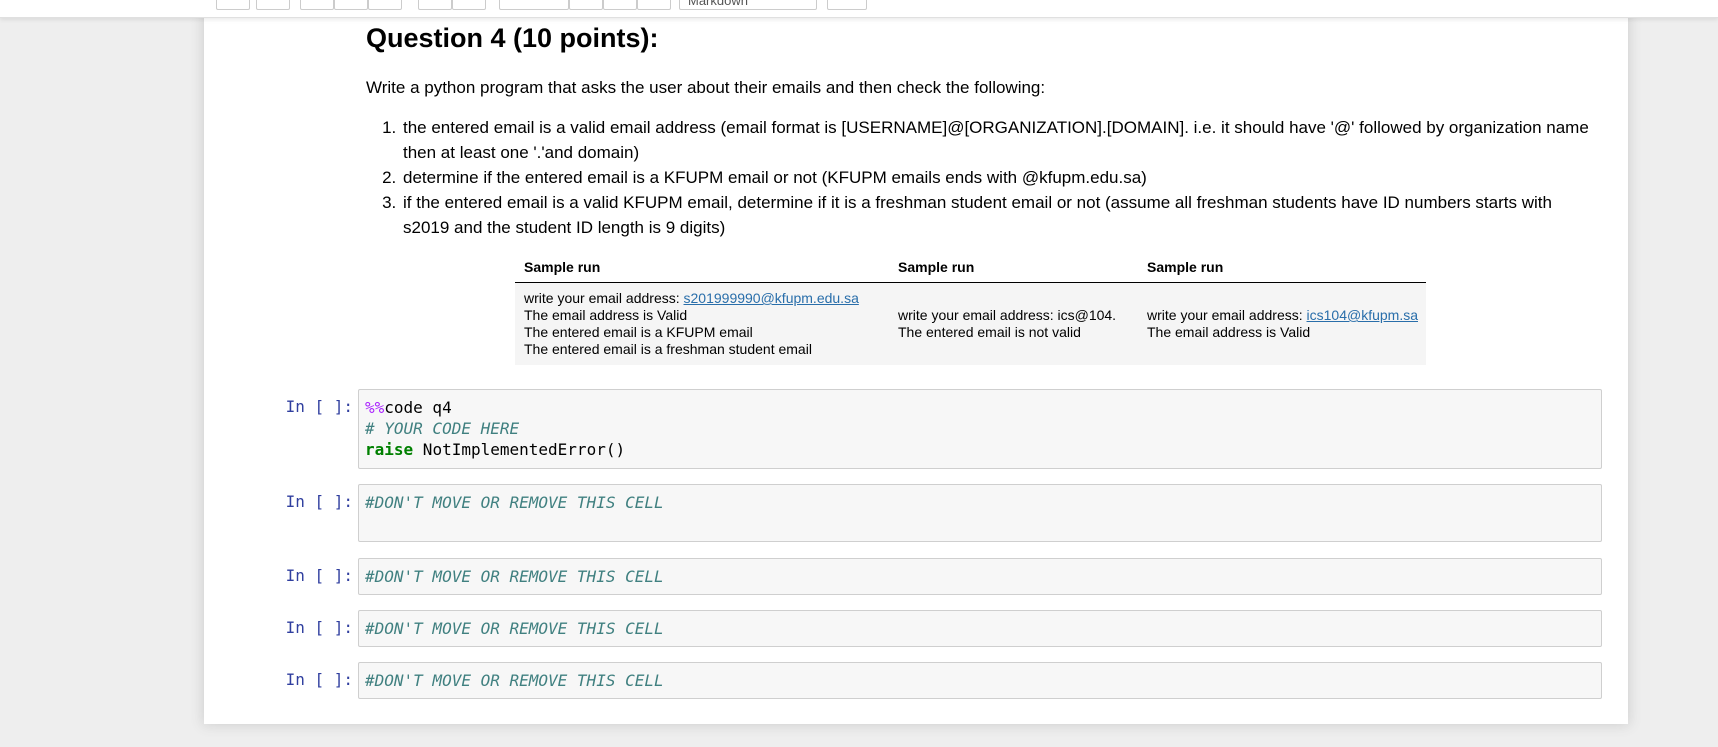  Describe the element at coordinates (1007, 315) in the screenshot. I see `sample-text: write your email address: ics@104.` at that location.